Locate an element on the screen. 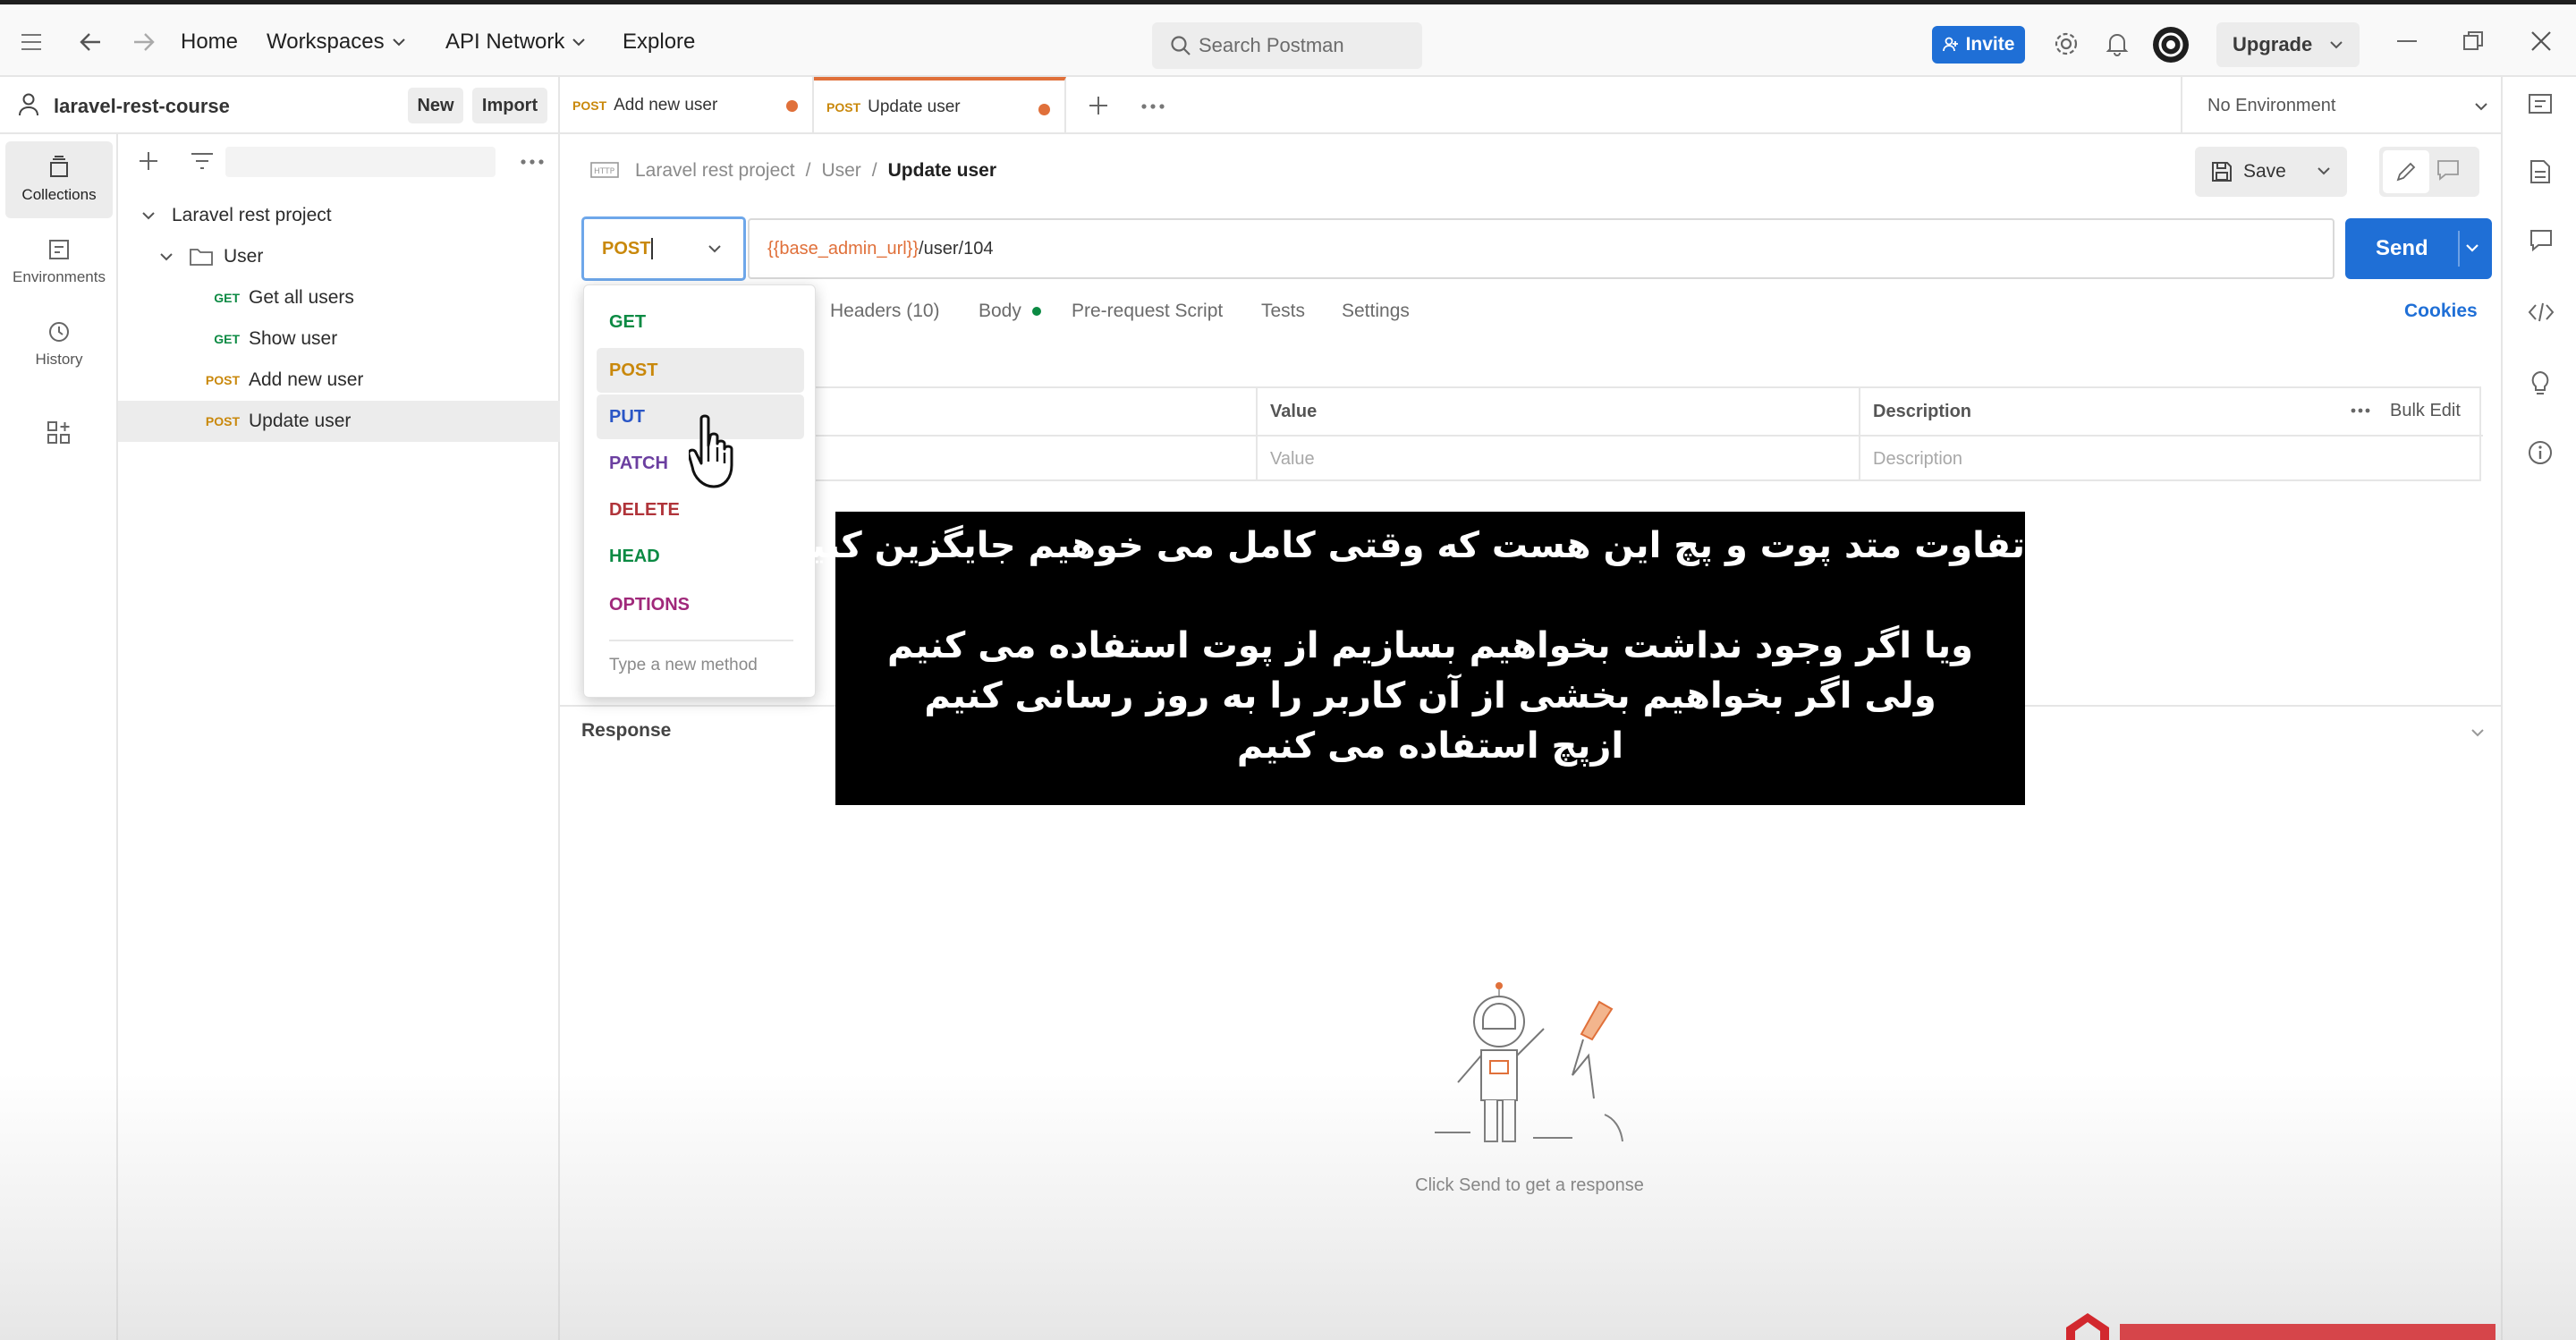 The height and width of the screenshot is (1340, 2576). tab-body: Body is located at coordinates (1010, 311).